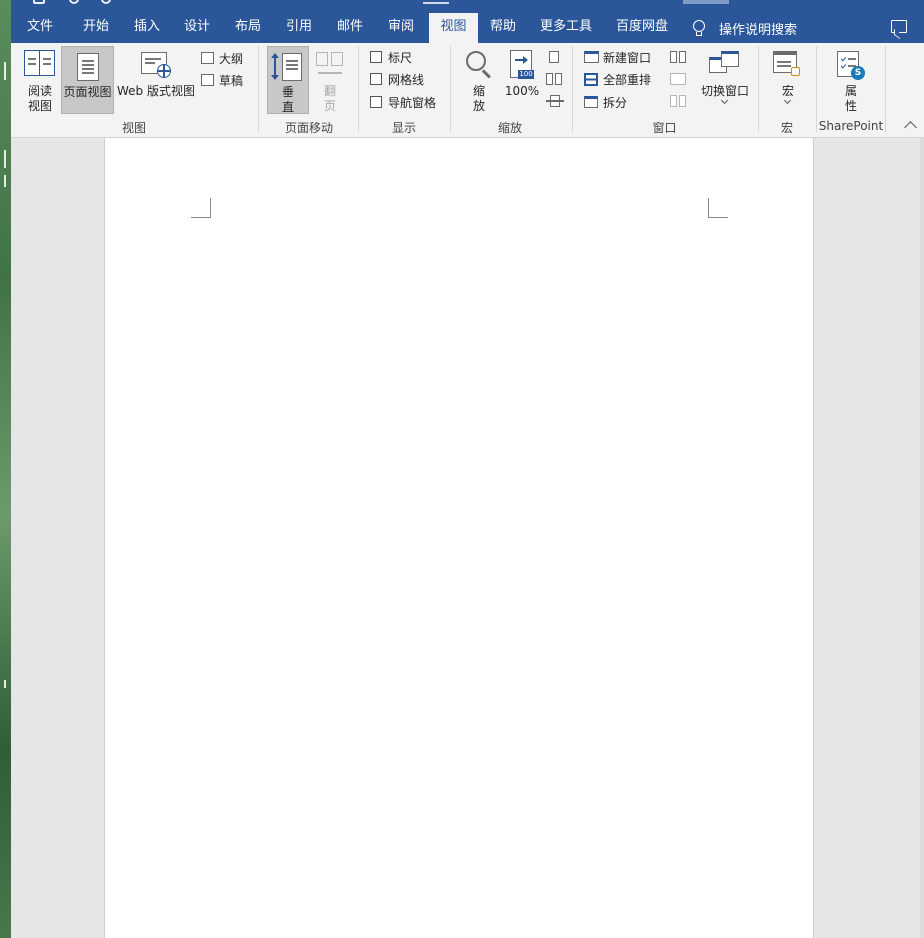 This screenshot has height=938, width=924. Describe the element at coordinates (642, 28) in the screenshot. I see `tab-baidu-netdisk: 百度网盘` at that location.